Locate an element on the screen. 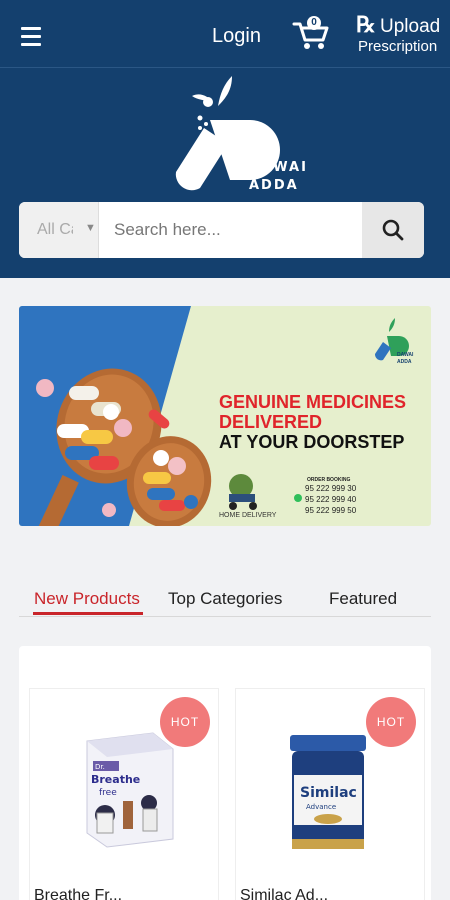  search-bar: All Ca ▼ is located at coordinates (221, 230).